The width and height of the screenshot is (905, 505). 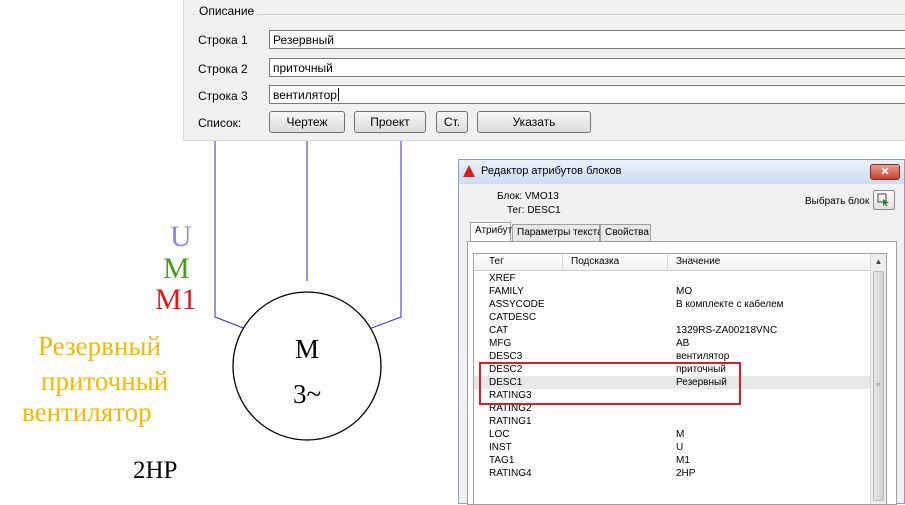 What do you see at coordinates (506, 291) in the screenshot?
I see `grid-cell-tag: FAMILY` at bounding box center [506, 291].